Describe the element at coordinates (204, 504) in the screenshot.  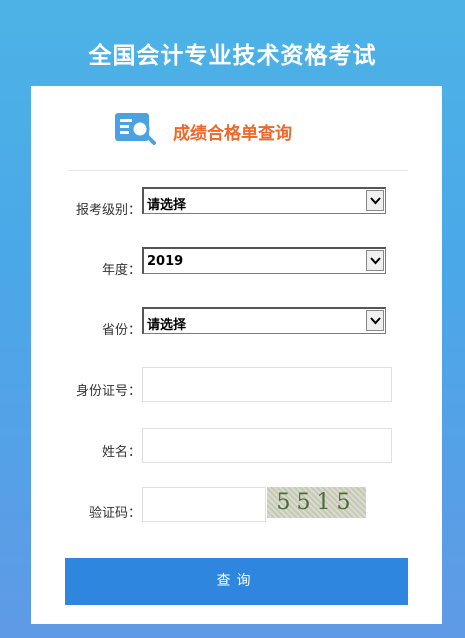
I see `captcha-input` at that location.